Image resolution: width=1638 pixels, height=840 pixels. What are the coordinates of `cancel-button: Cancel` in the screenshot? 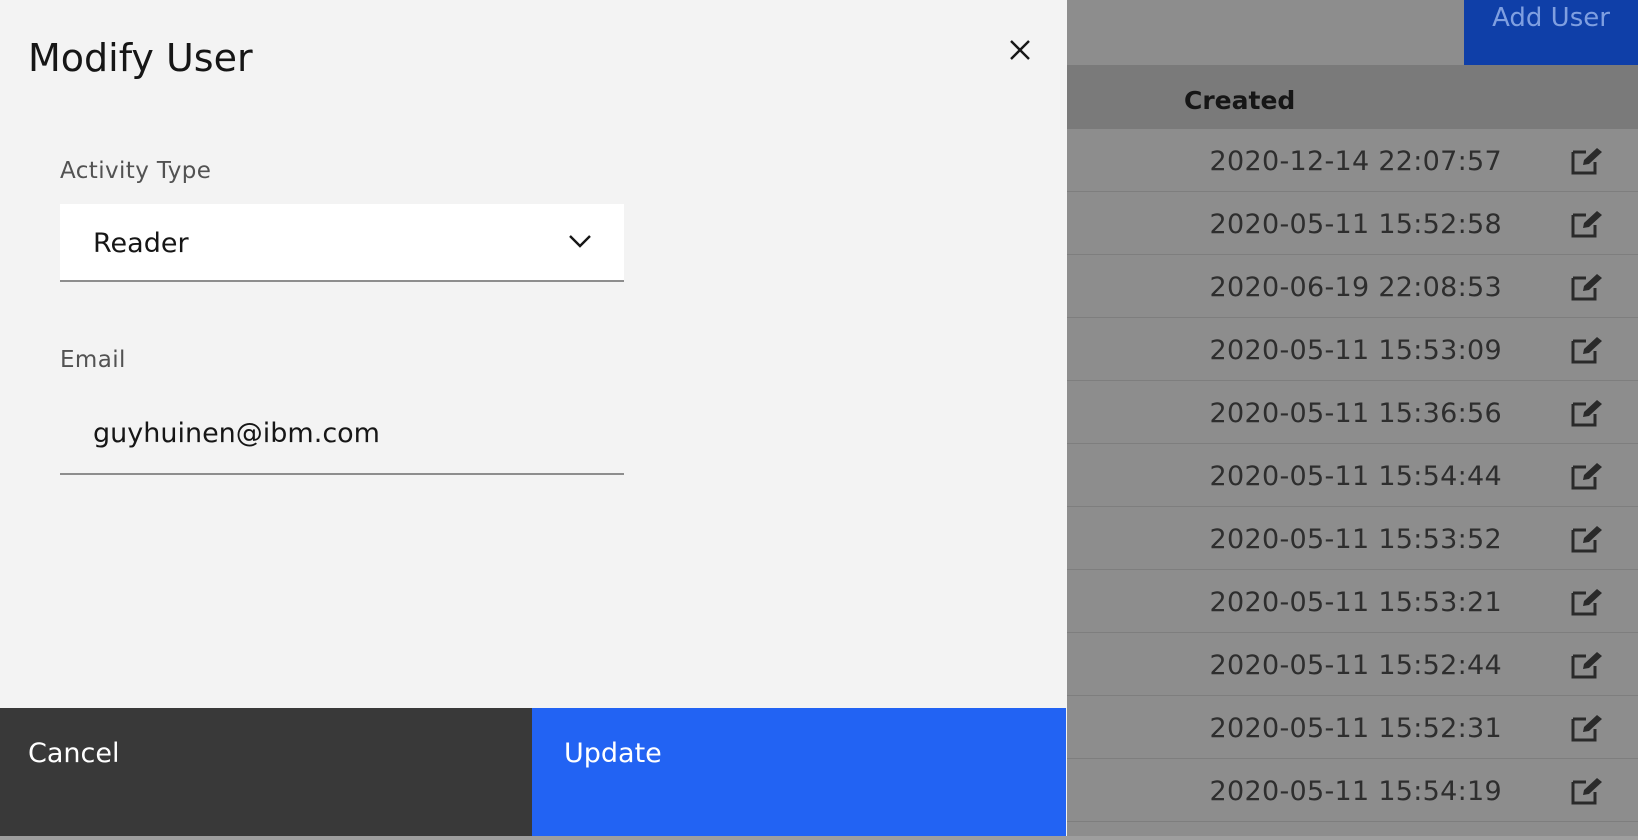 It's located at (266, 772).